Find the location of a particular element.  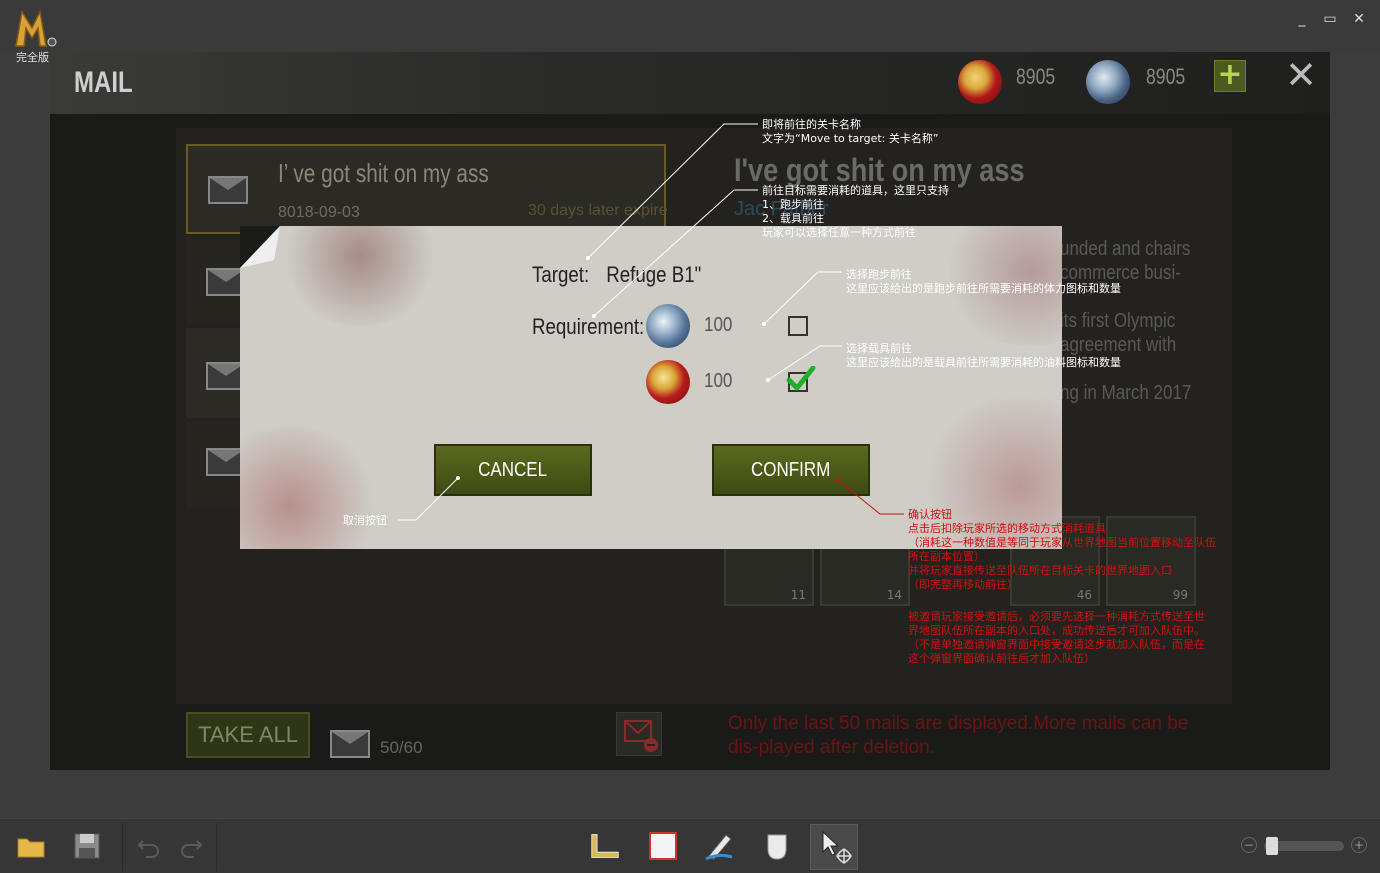

annotation-line: 点击后扣除玩家所选的移动方式消耗道具 is located at coordinates (1007, 528).